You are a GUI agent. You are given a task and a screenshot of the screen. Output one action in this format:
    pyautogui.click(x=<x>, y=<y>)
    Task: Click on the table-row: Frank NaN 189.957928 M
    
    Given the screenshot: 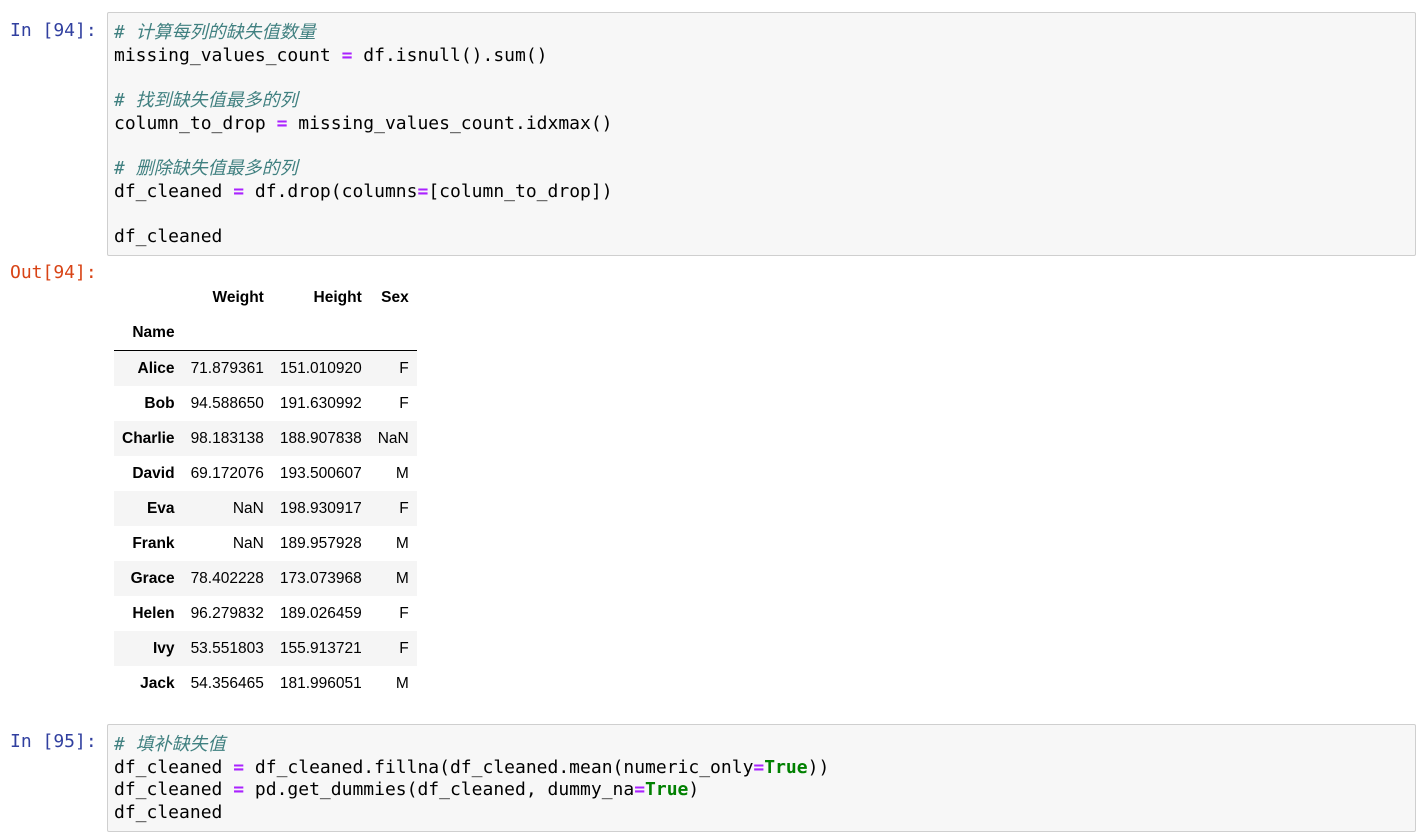 What is the action you would take?
    pyautogui.click(x=265, y=543)
    